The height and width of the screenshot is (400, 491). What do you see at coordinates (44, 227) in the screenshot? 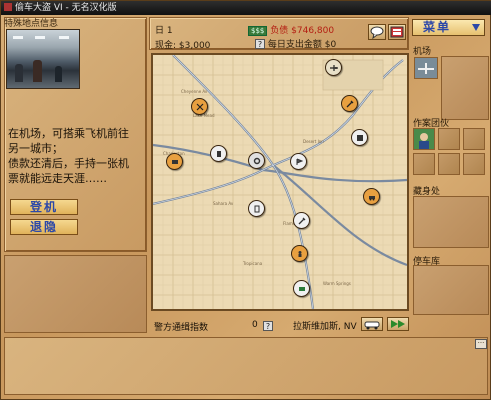
I see `retire-button: 退隐` at bounding box center [44, 227].